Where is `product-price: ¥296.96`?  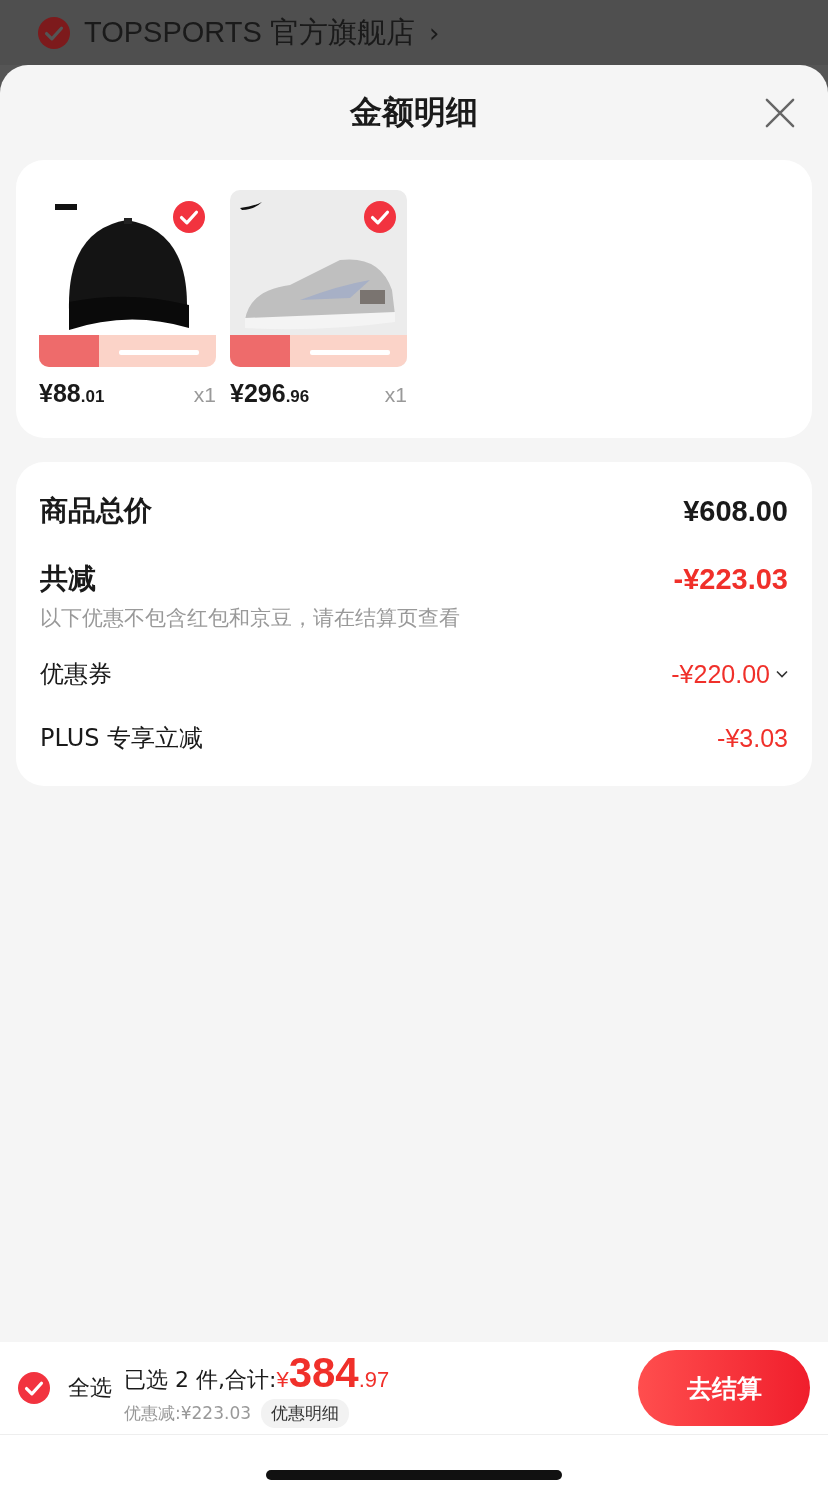 product-price: ¥296.96 is located at coordinates (270, 393).